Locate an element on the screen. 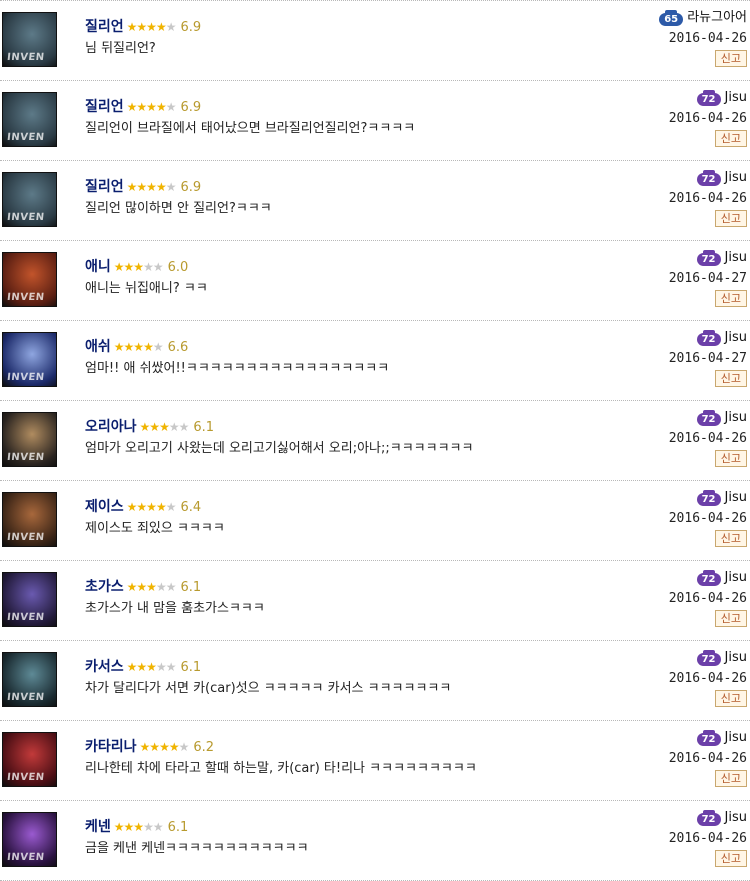 The image size is (750, 881). champion-name: 케넨 is located at coordinates (98, 827).